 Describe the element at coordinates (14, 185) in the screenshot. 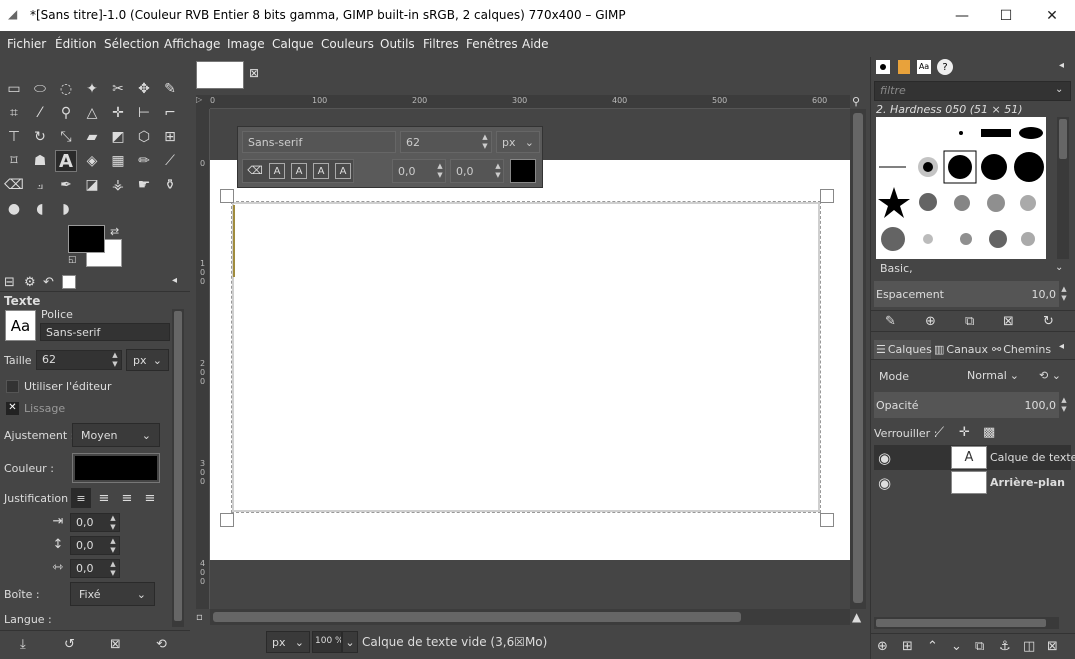

I see `eraser-icon: ⌫` at that location.